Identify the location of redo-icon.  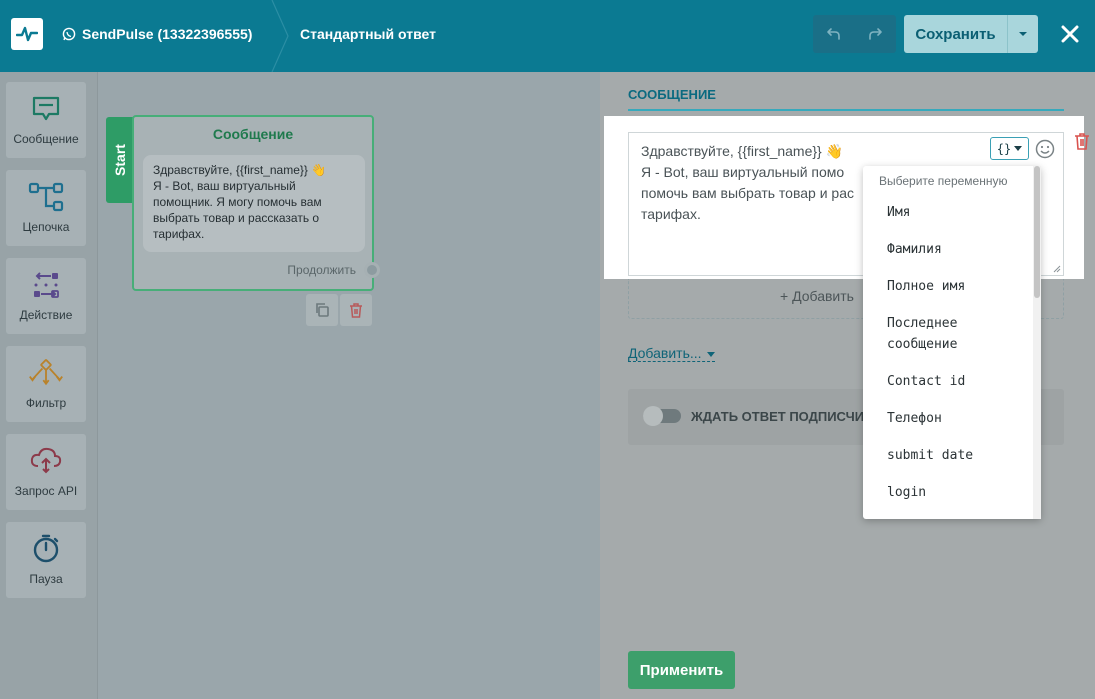
(875, 34).